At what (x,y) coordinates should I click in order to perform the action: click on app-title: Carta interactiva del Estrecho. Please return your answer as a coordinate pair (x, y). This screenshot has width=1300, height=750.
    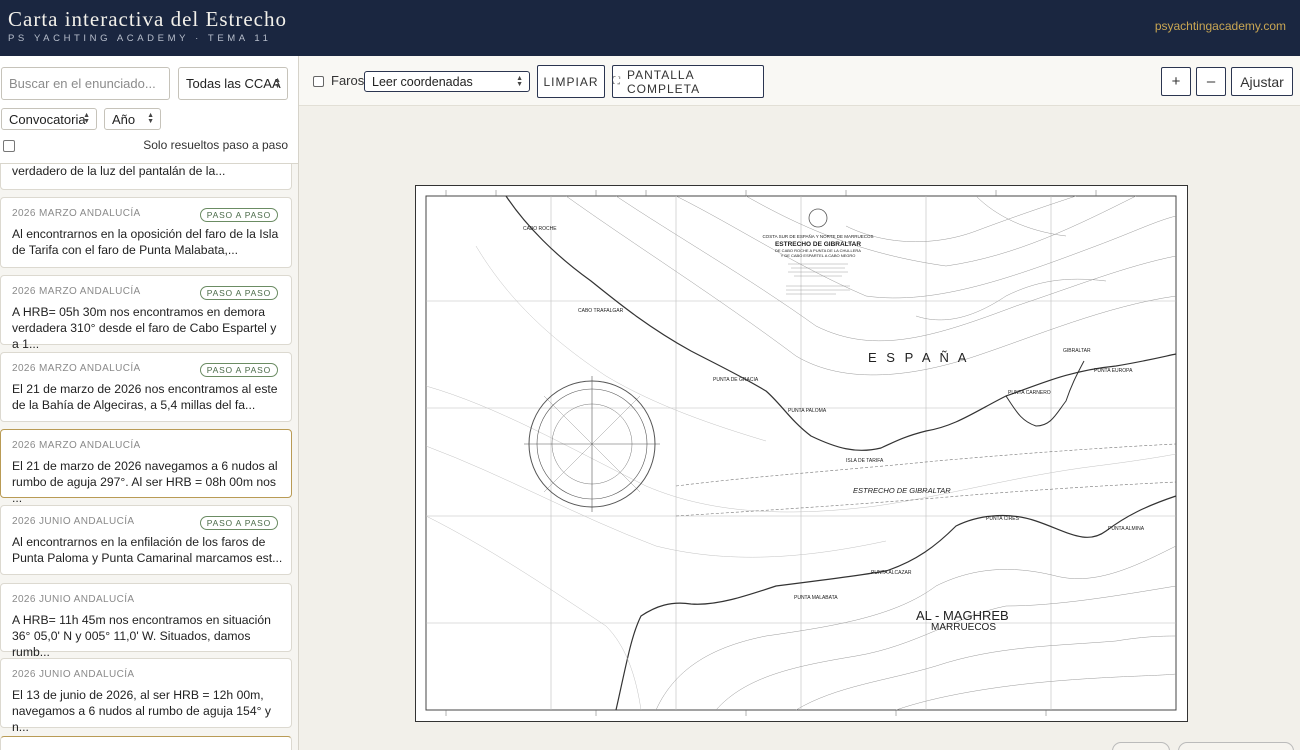
    Looking at the image, I should click on (147, 19).